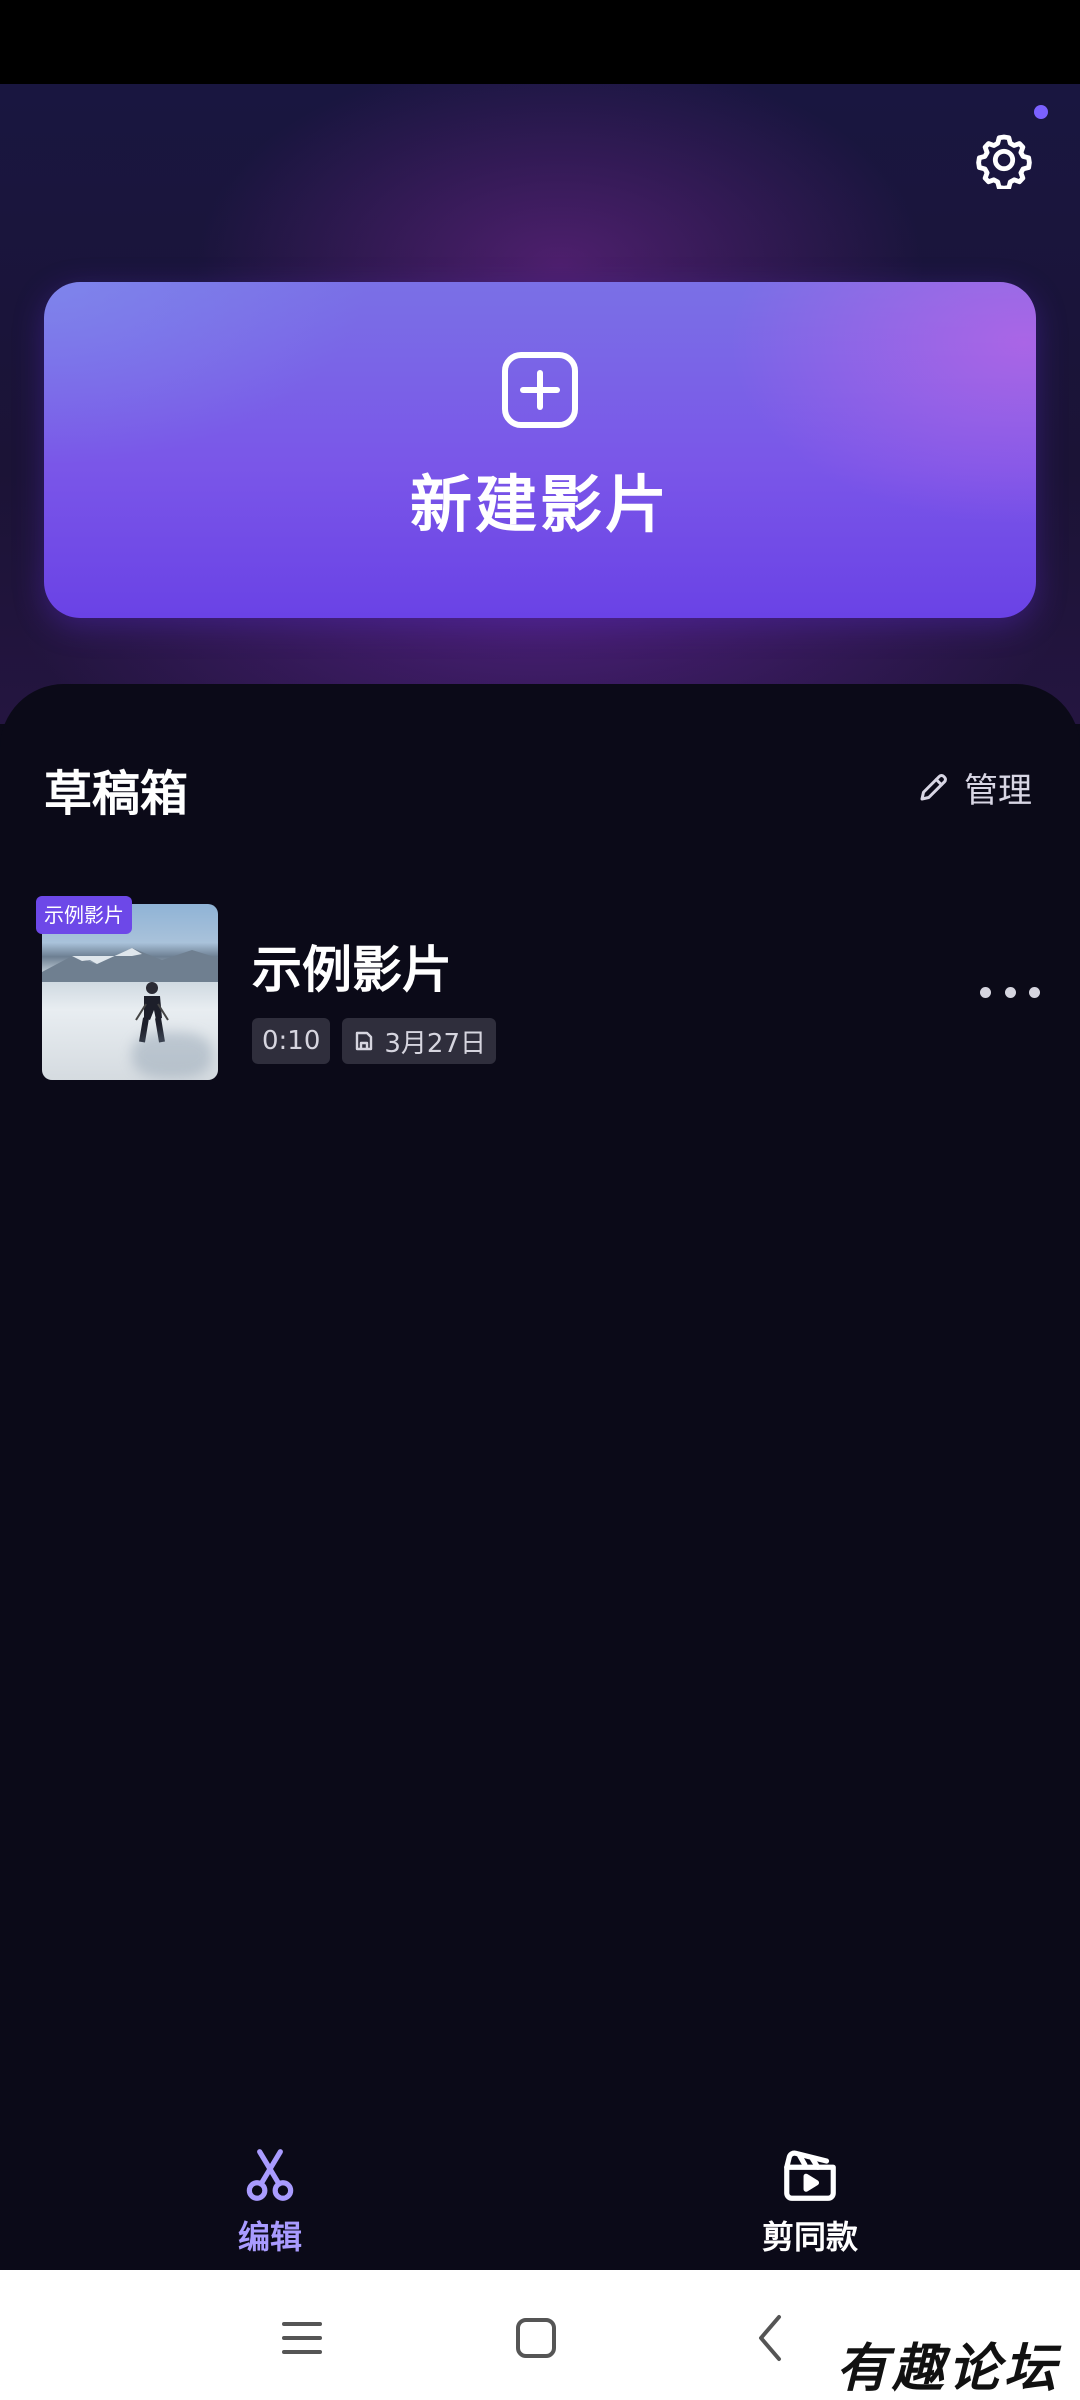  What do you see at coordinates (810, 2175) in the screenshot?
I see `clapperboard-icon` at bounding box center [810, 2175].